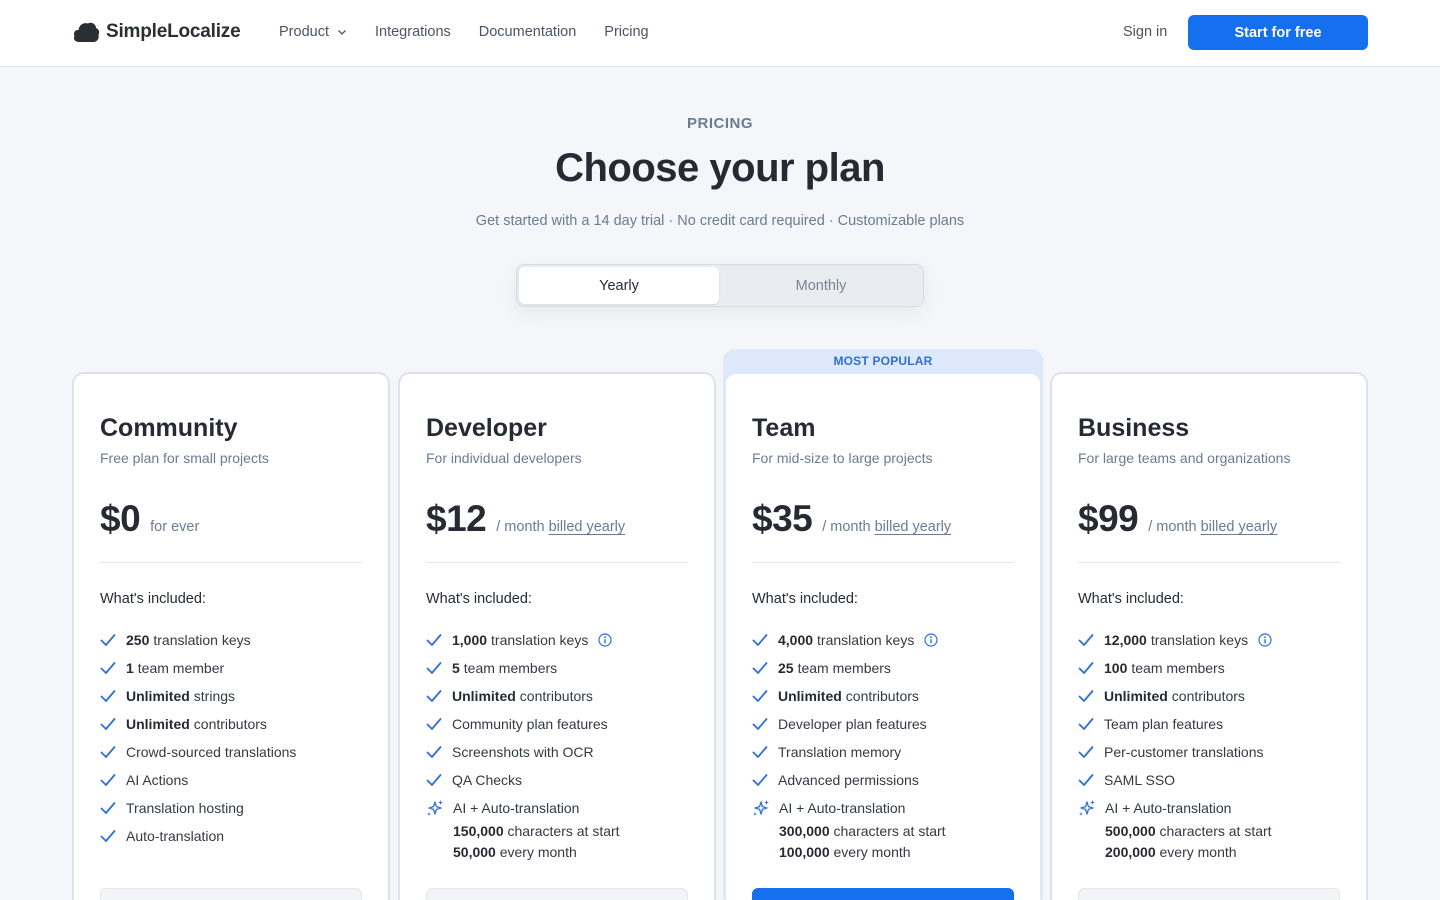 The image size is (1440, 900). What do you see at coordinates (313, 32) in the screenshot?
I see `nav-product: Product` at bounding box center [313, 32].